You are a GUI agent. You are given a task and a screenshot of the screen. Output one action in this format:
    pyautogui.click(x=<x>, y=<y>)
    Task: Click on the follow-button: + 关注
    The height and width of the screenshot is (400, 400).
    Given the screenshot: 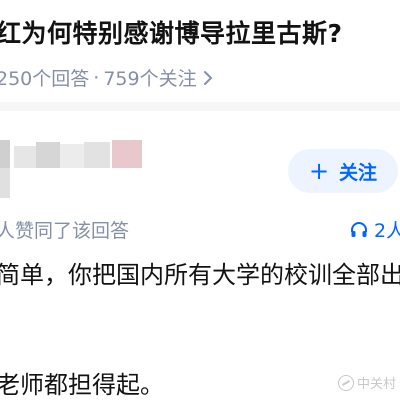 What is the action you would take?
    pyautogui.click(x=343, y=171)
    